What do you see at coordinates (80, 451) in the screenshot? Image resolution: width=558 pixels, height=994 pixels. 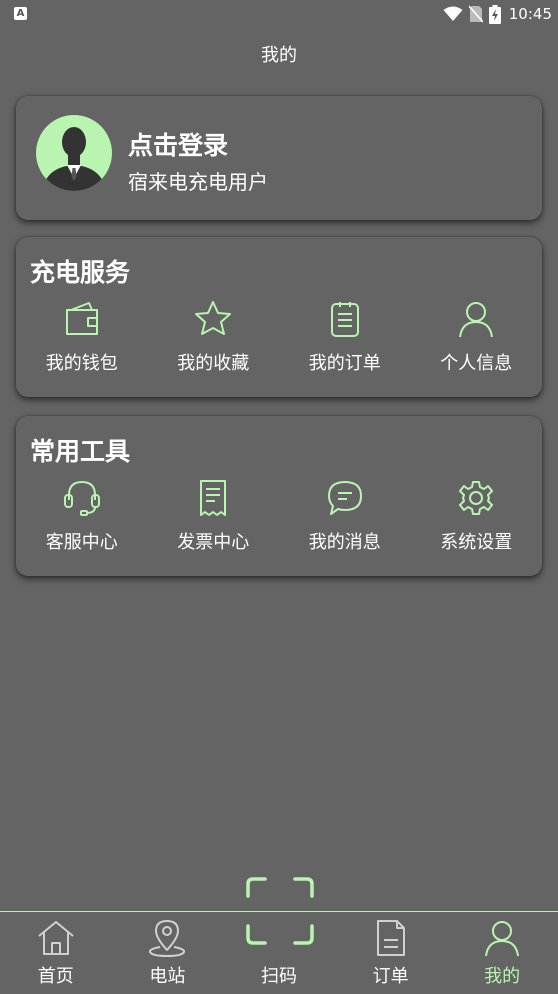 I see `section-title-common-tools: 常用工具` at bounding box center [80, 451].